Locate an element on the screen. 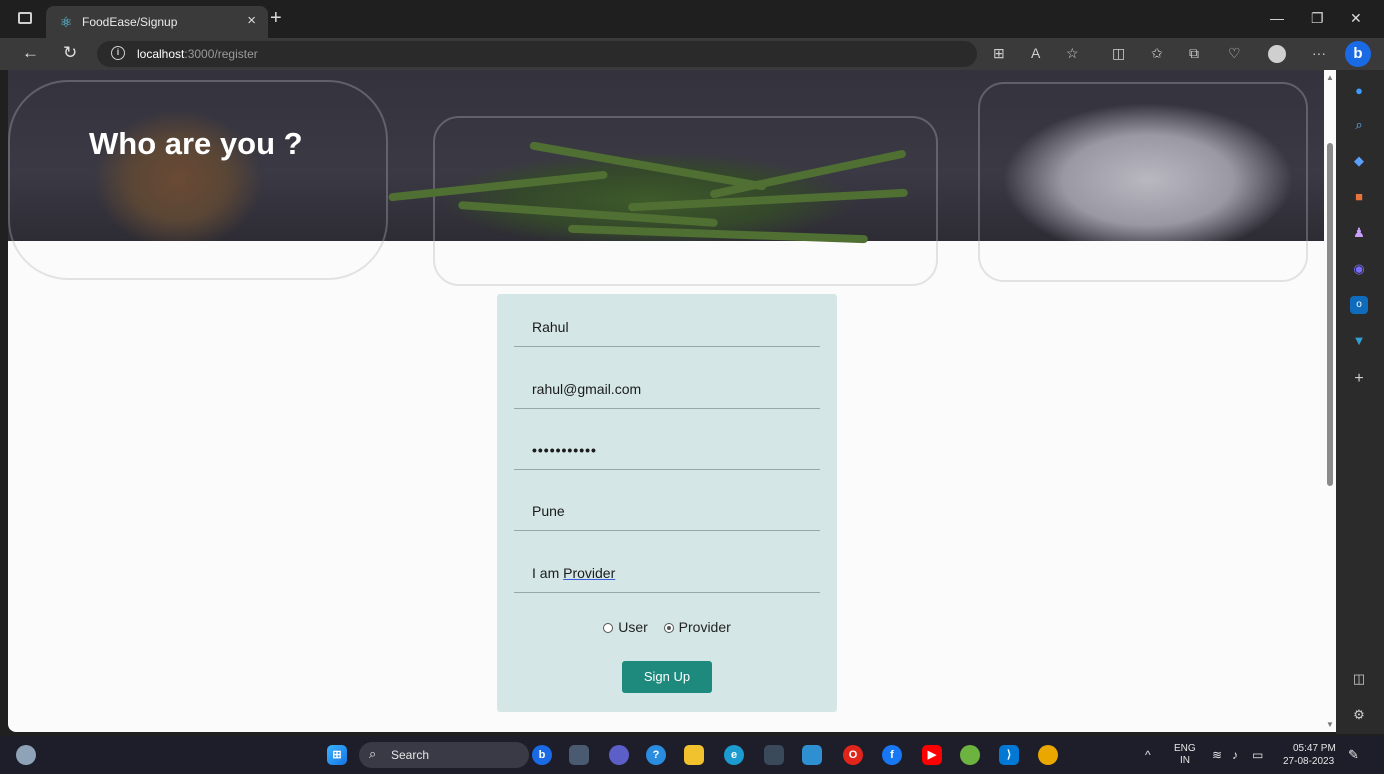  clock-date: 27-08-2023 is located at coordinates (1308, 761).